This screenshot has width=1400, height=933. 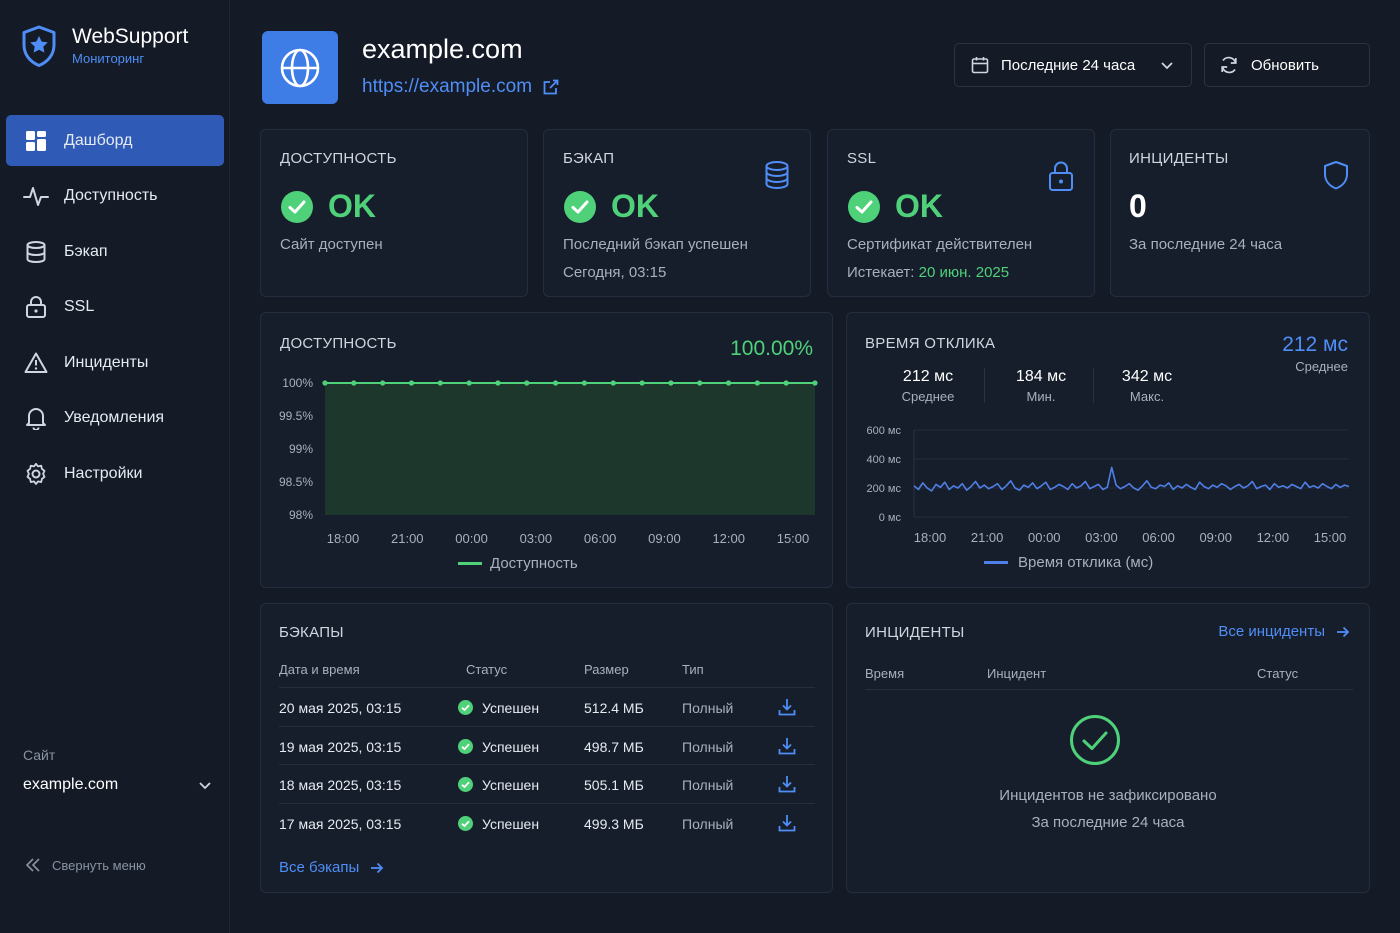 I want to click on sidebar-item-ssl: SSL, so click(x=115, y=307).